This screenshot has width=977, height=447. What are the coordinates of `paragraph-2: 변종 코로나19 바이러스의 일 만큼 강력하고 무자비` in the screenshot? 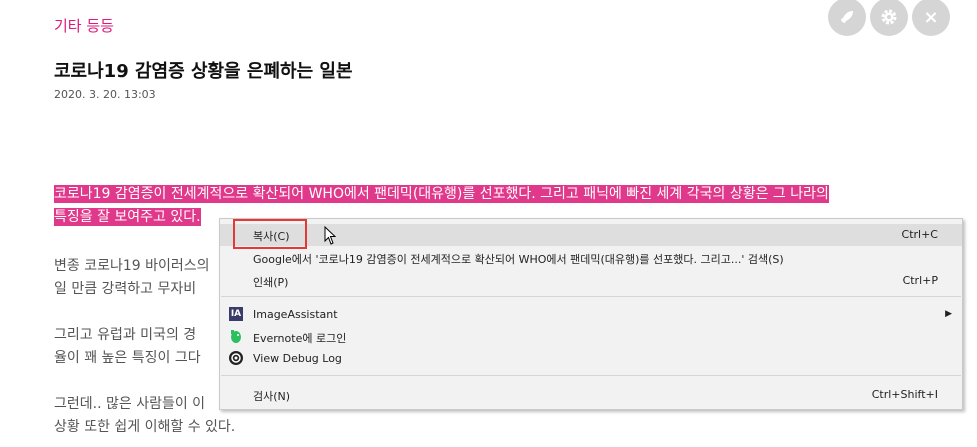 It's located at (132, 278).